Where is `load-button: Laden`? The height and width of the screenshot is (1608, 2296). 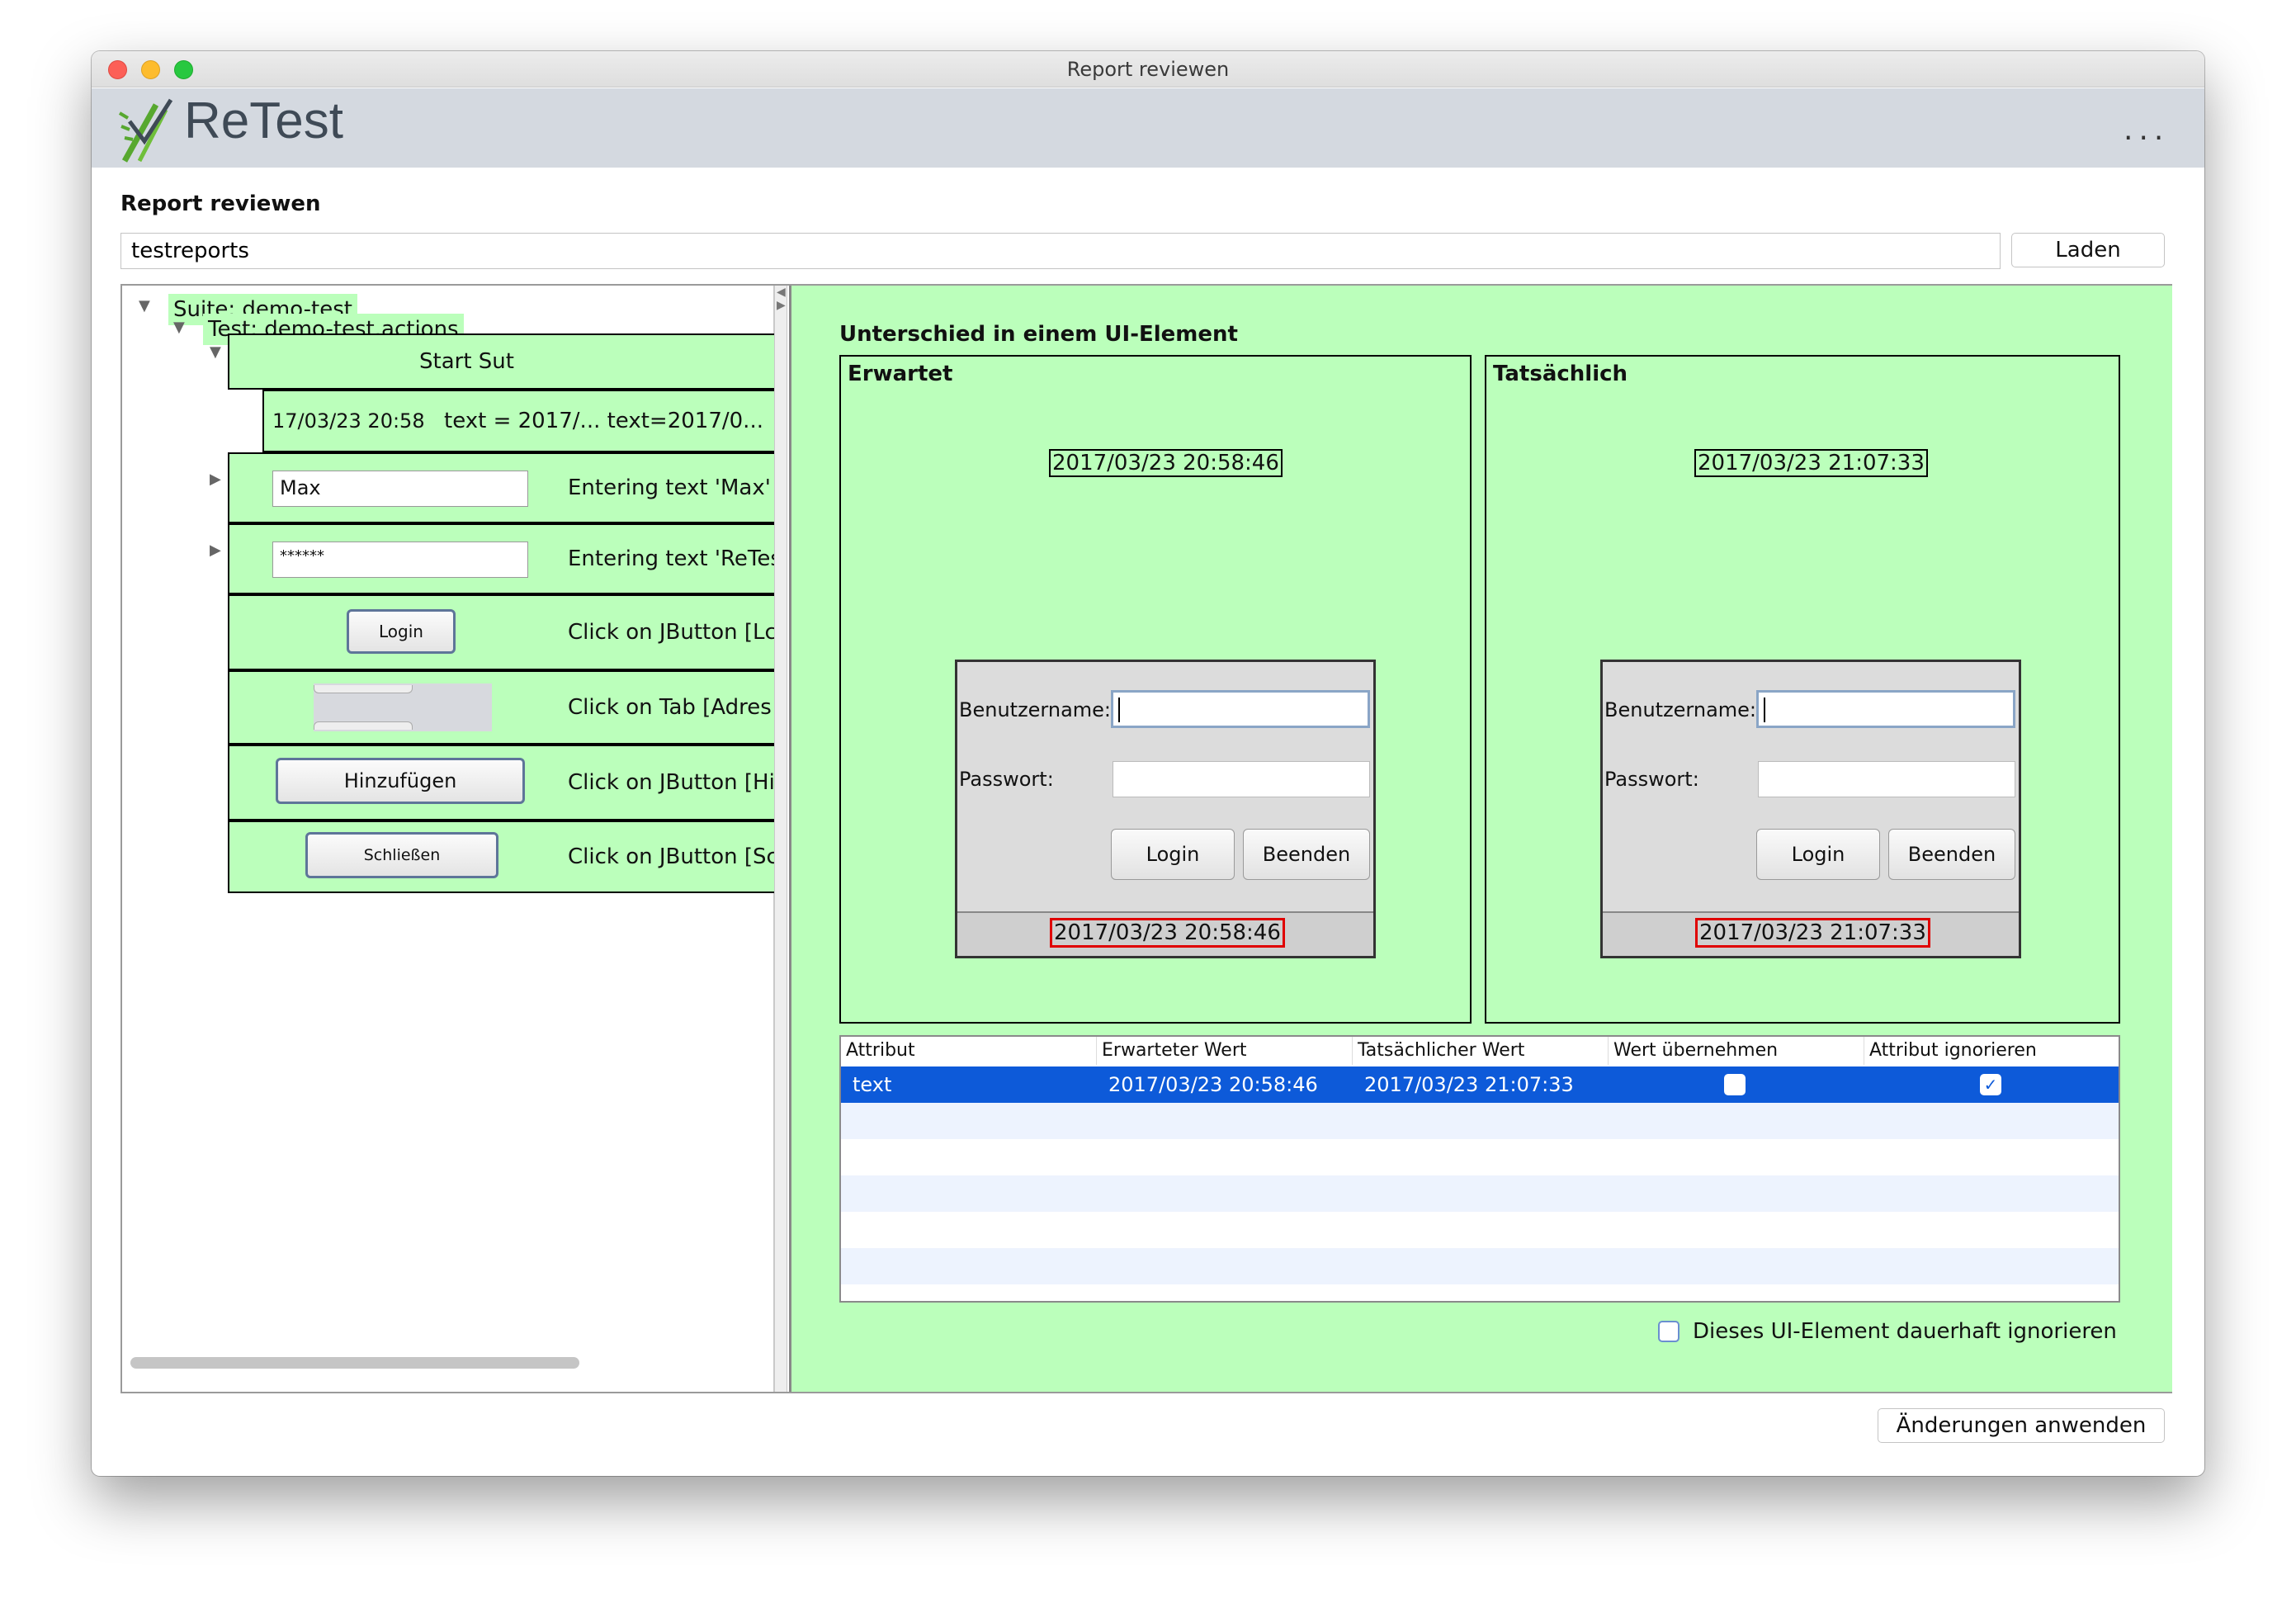
load-button: Laden is located at coordinates (2088, 250).